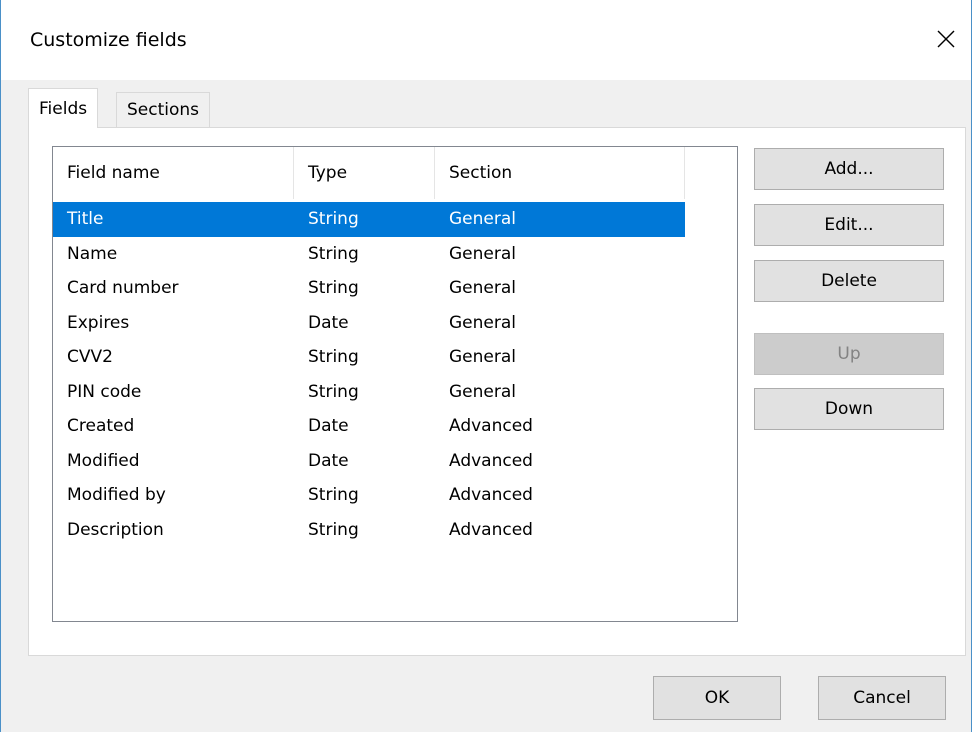 Image resolution: width=972 pixels, height=732 pixels. What do you see at coordinates (103, 460) in the screenshot?
I see `cell-field-name: Modified` at bounding box center [103, 460].